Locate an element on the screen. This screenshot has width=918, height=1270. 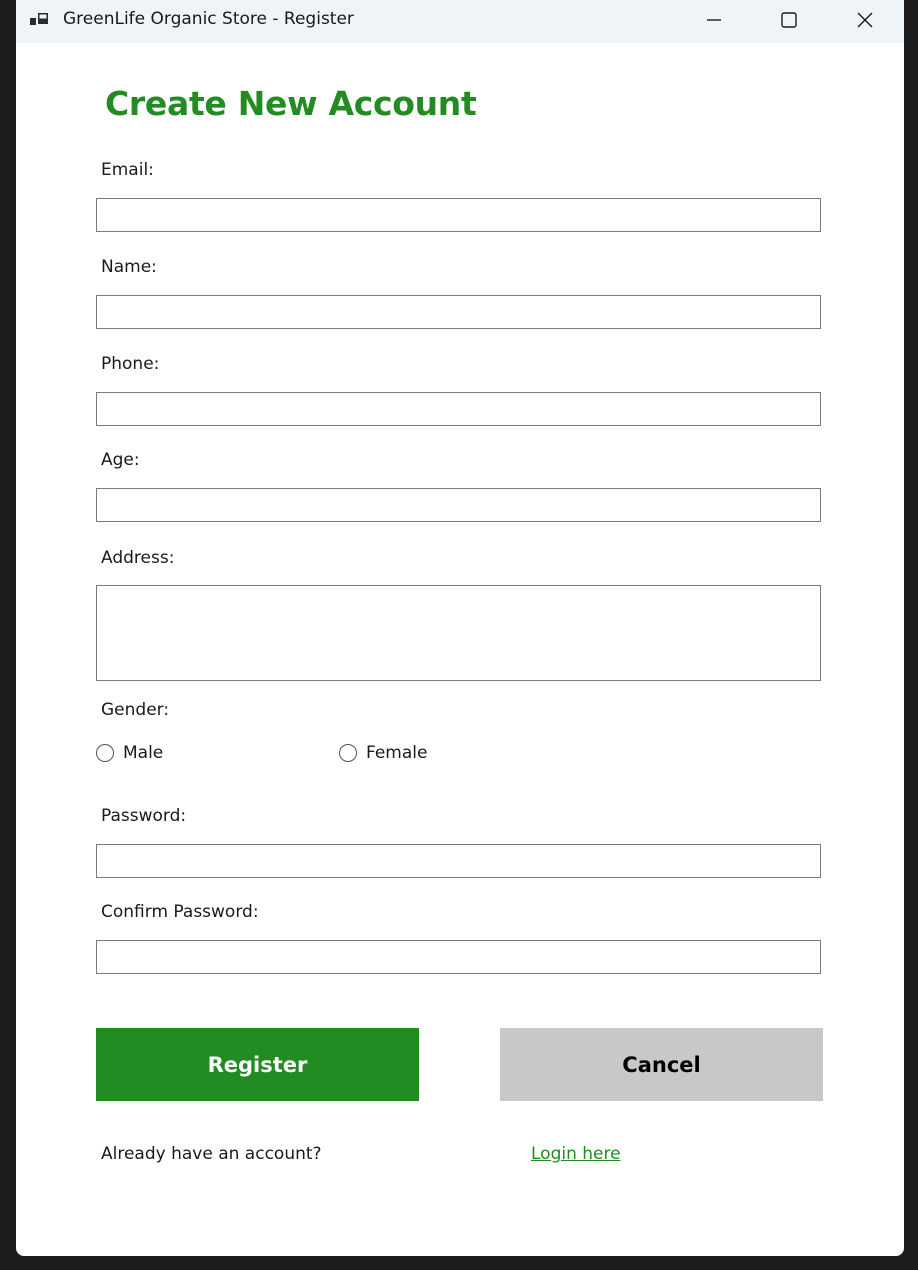
address-field is located at coordinates (458, 633).